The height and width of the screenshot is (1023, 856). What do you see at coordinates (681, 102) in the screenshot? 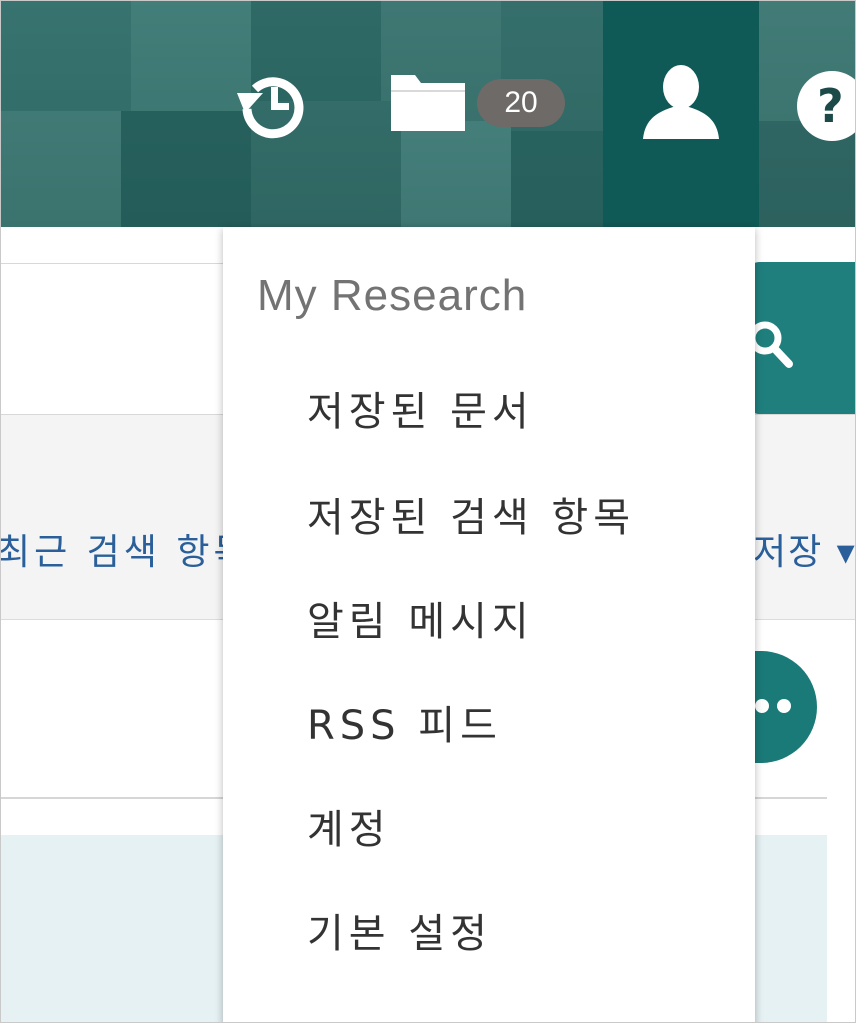
I see `user-icon` at bounding box center [681, 102].